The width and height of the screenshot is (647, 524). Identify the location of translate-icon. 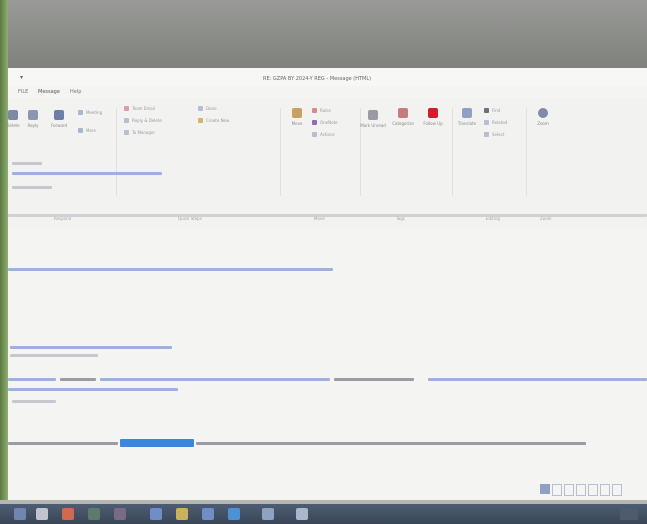
(467, 113).